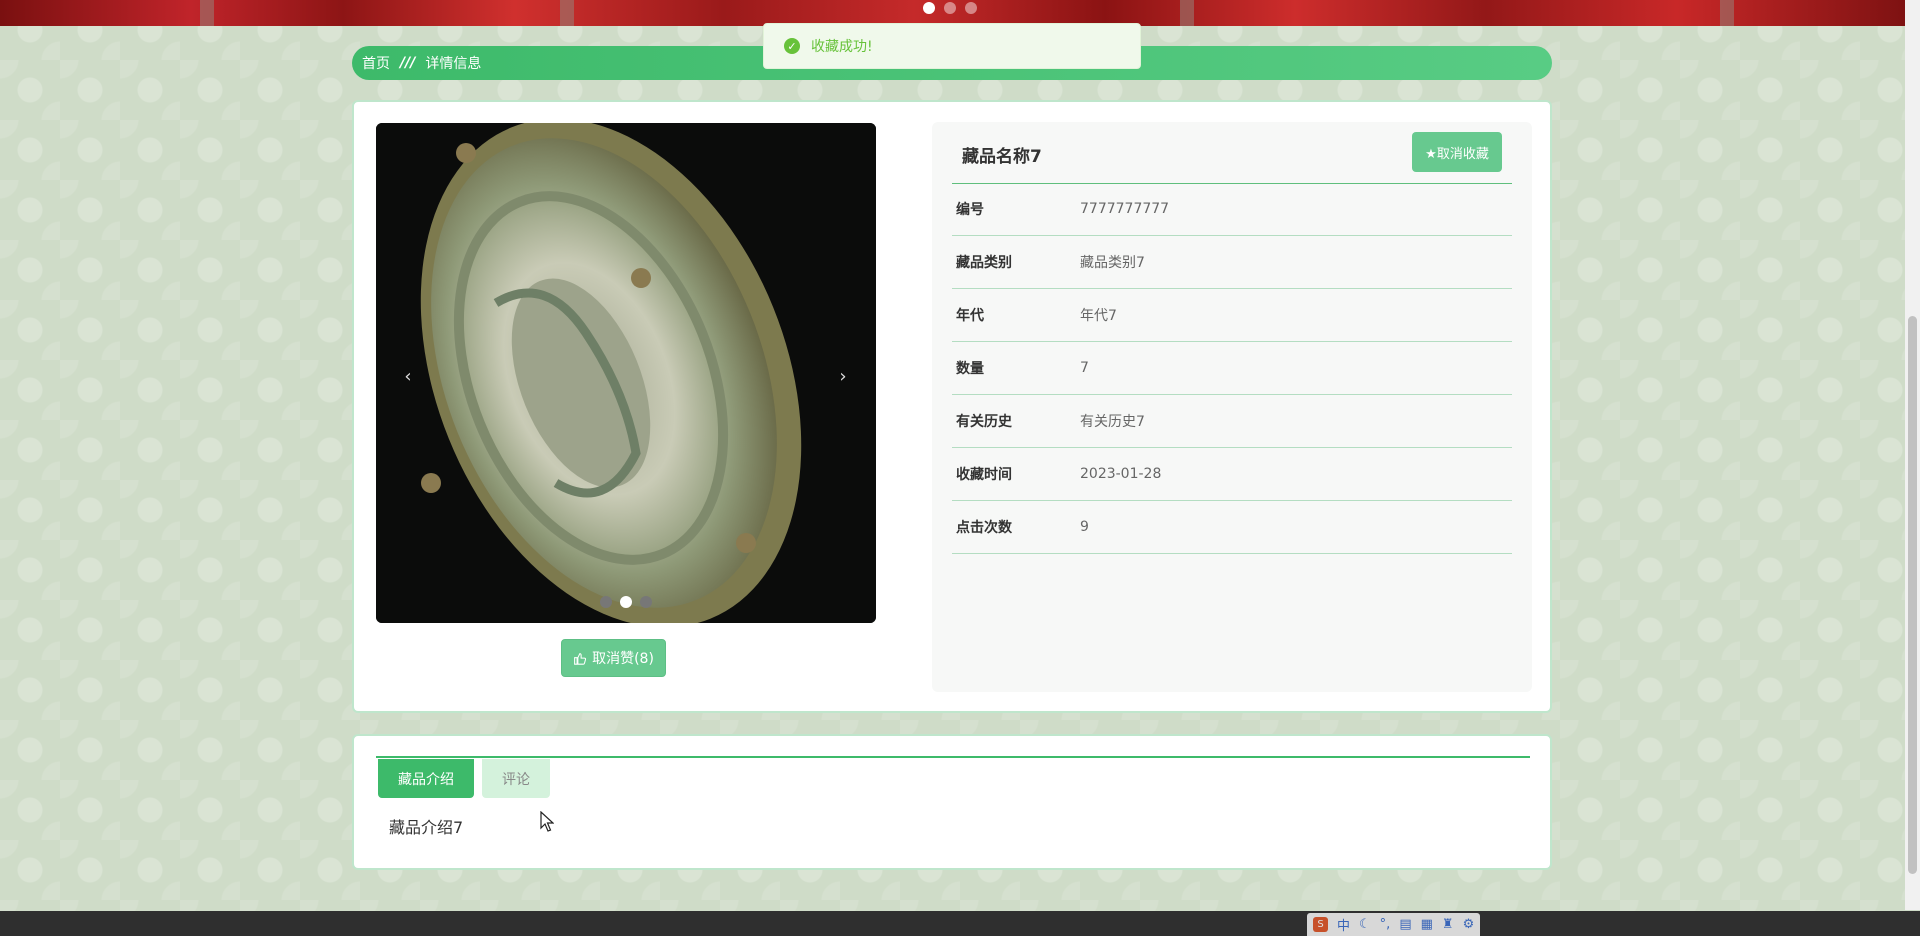 The image size is (1920, 936). What do you see at coordinates (376, 63) in the screenshot?
I see `breadcrumb-home-link: 首页` at bounding box center [376, 63].